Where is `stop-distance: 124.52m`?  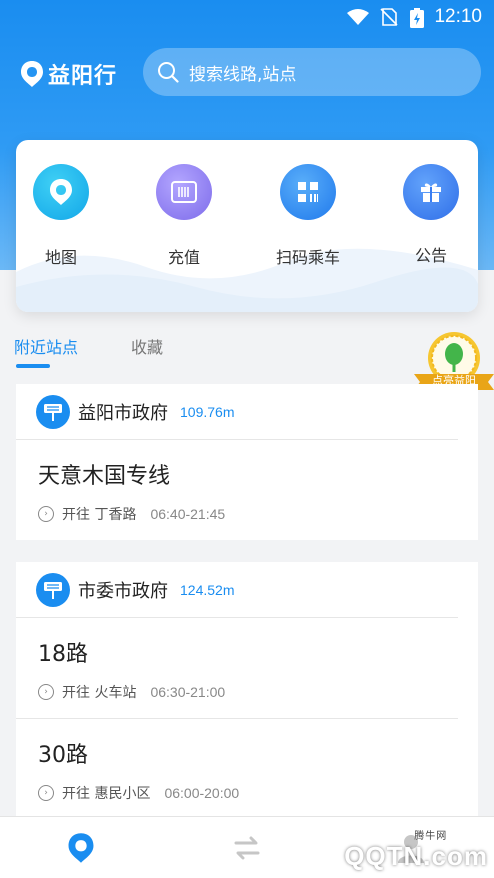
stop-distance: 124.52m is located at coordinates (207, 589).